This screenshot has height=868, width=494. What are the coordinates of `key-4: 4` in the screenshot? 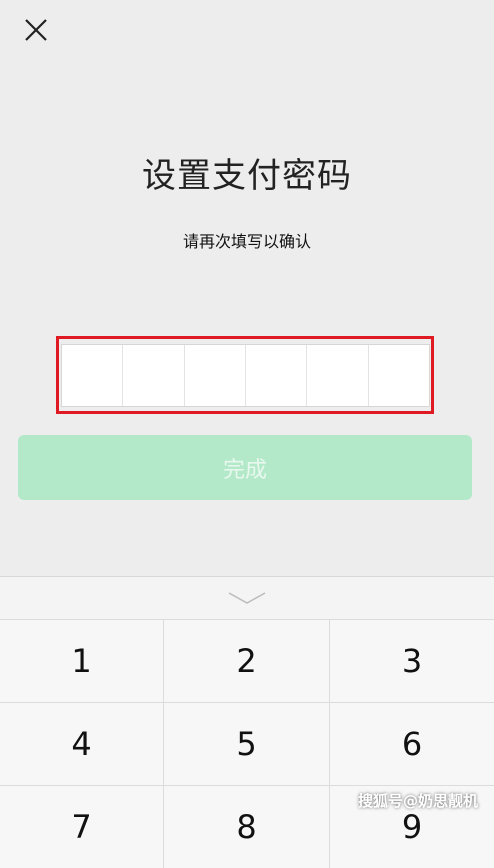 It's located at (81, 743).